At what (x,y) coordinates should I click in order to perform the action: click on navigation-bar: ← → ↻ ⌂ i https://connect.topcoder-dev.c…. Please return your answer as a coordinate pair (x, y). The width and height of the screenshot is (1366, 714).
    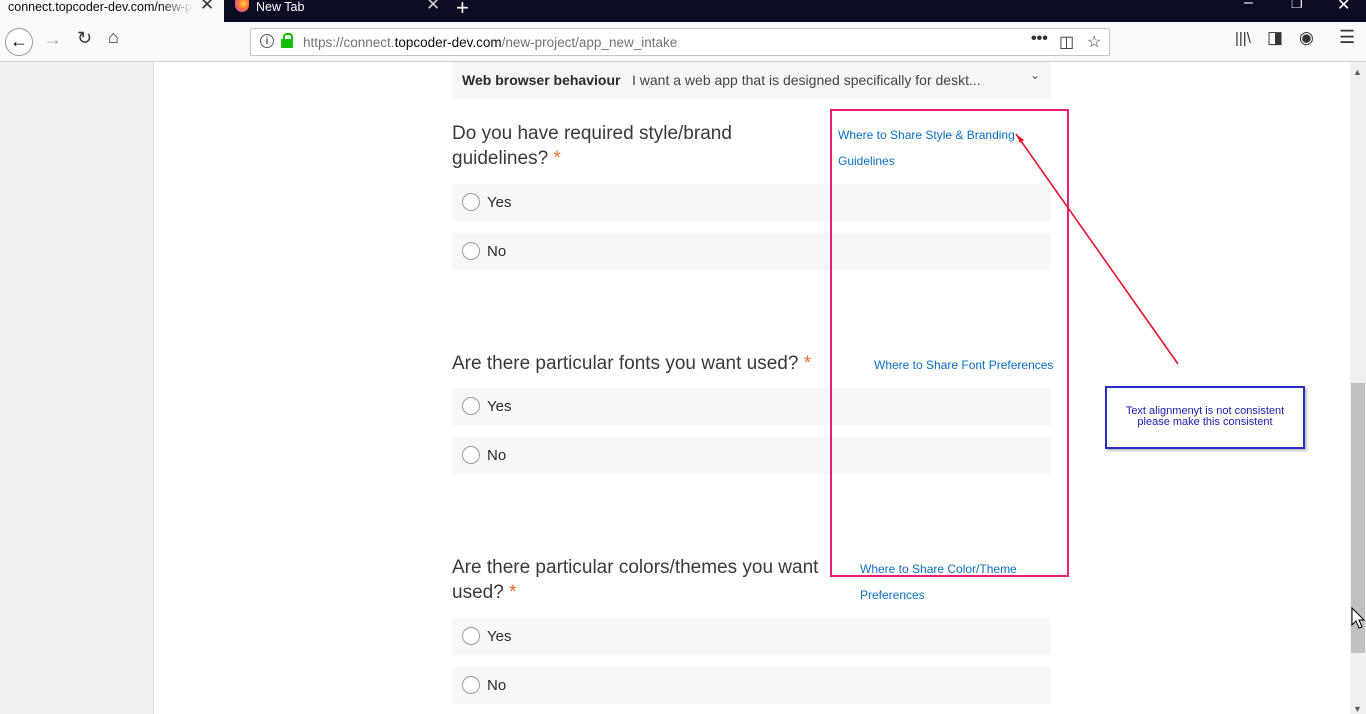
    Looking at the image, I should click on (683, 42).